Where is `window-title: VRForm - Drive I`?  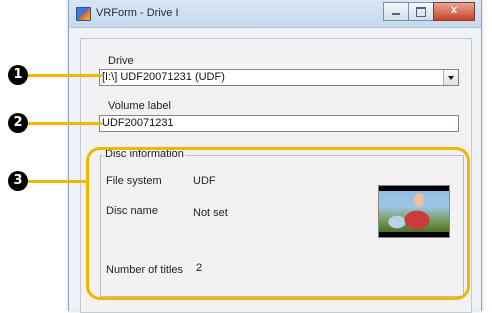
window-title: VRForm - Drive I is located at coordinates (137, 13).